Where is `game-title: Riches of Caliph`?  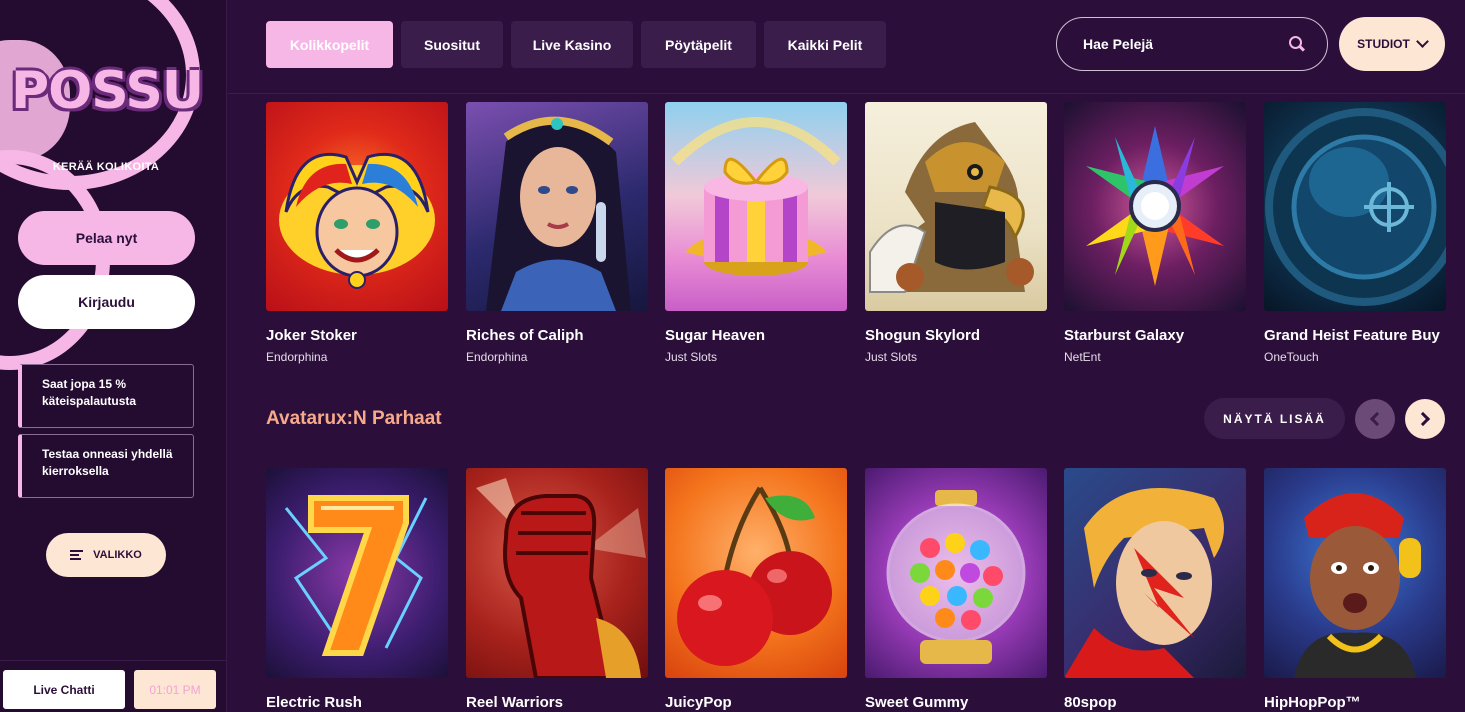
game-title: Riches of Caliph is located at coordinates (557, 335).